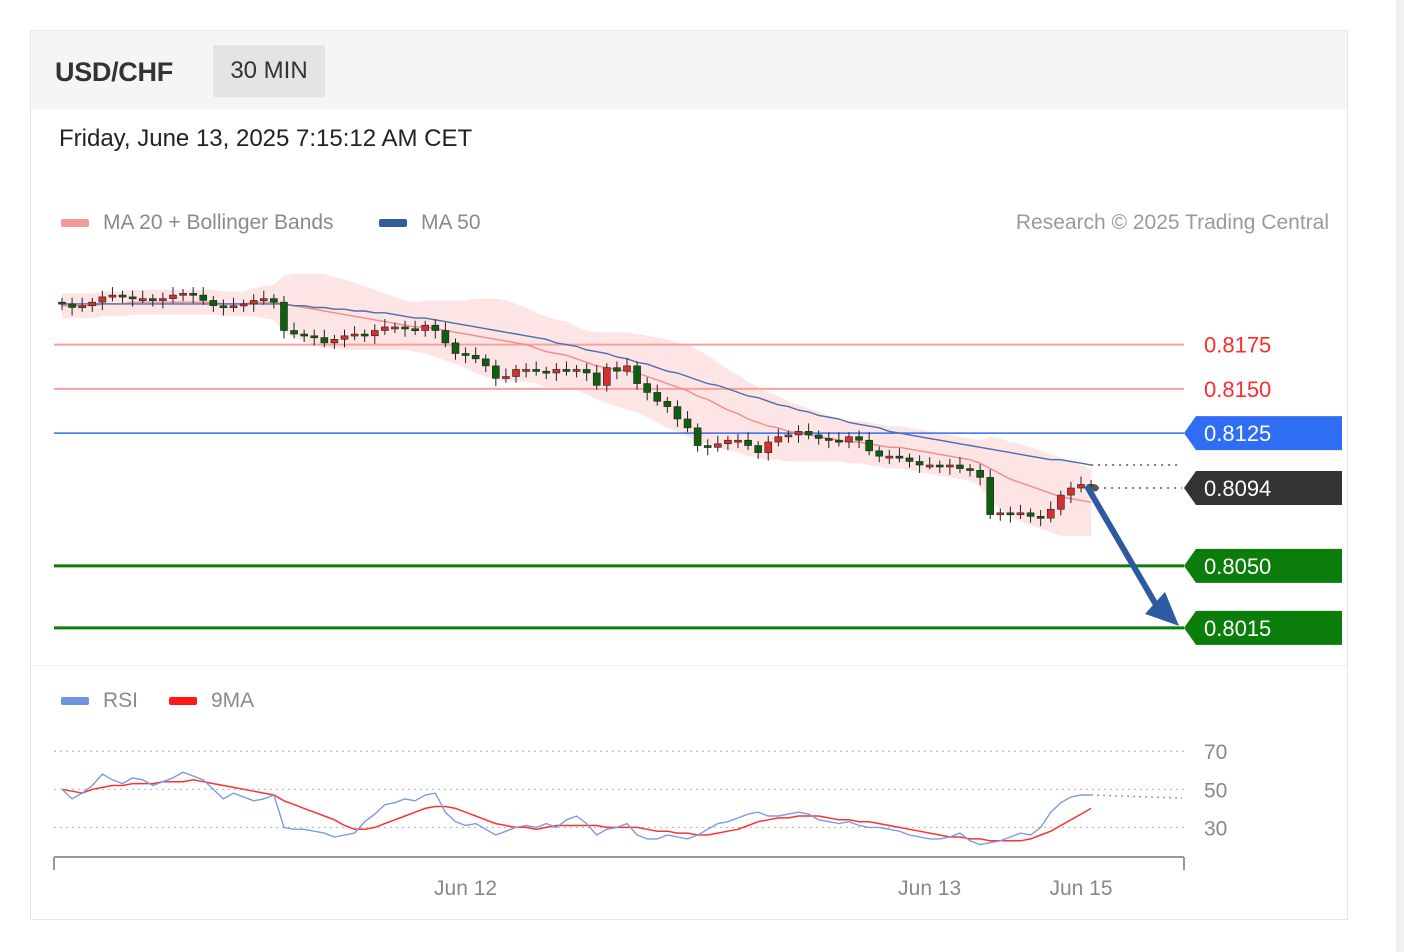 The height and width of the screenshot is (952, 1404). What do you see at coordinates (1400, 476) in the screenshot?
I see `page-scrollbar` at bounding box center [1400, 476].